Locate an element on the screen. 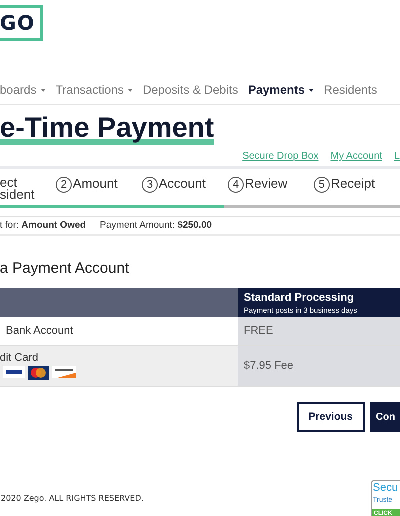  step-number: 4 is located at coordinates (236, 185).